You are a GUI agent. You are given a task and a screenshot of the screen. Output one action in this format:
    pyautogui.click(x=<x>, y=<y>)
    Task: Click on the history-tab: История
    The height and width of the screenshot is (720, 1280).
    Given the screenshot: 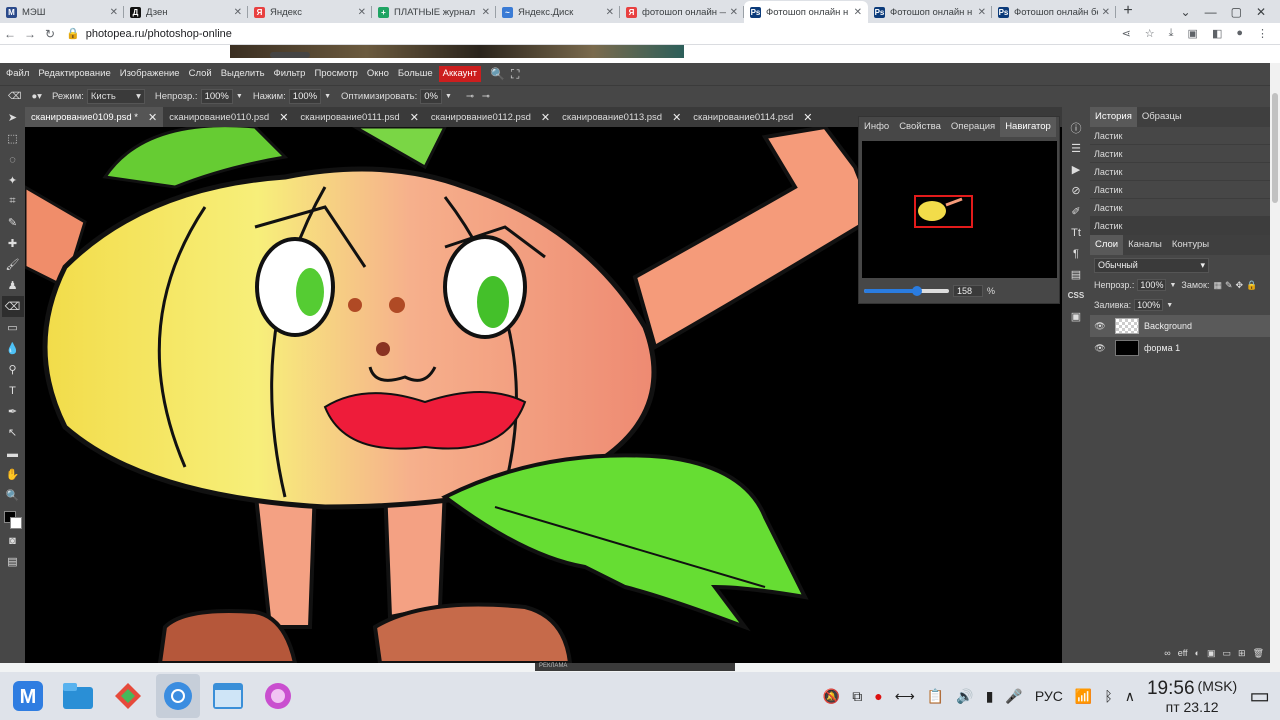 What is the action you would take?
    pyautogui.click(x=1113, y=117)
    